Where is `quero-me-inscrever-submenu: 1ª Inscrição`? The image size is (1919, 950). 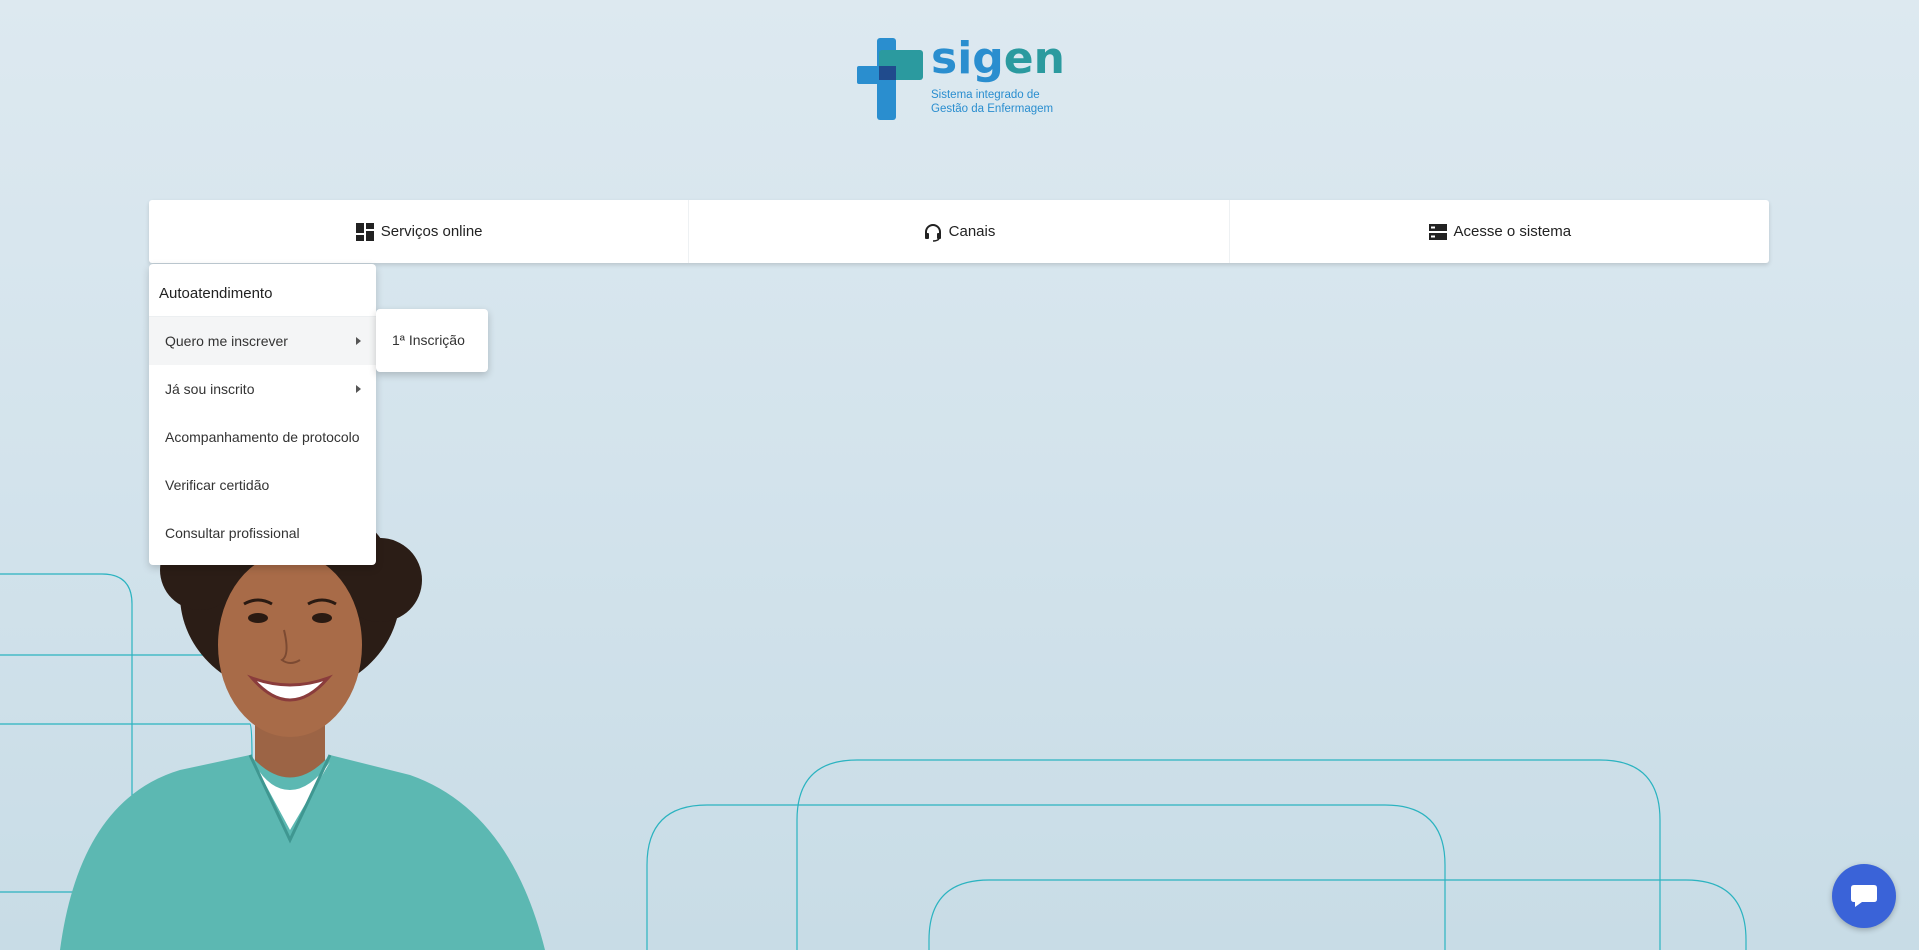 quero-me-inscrever-submenu: 1ª Inscrição is located at coordinates (432, 340).